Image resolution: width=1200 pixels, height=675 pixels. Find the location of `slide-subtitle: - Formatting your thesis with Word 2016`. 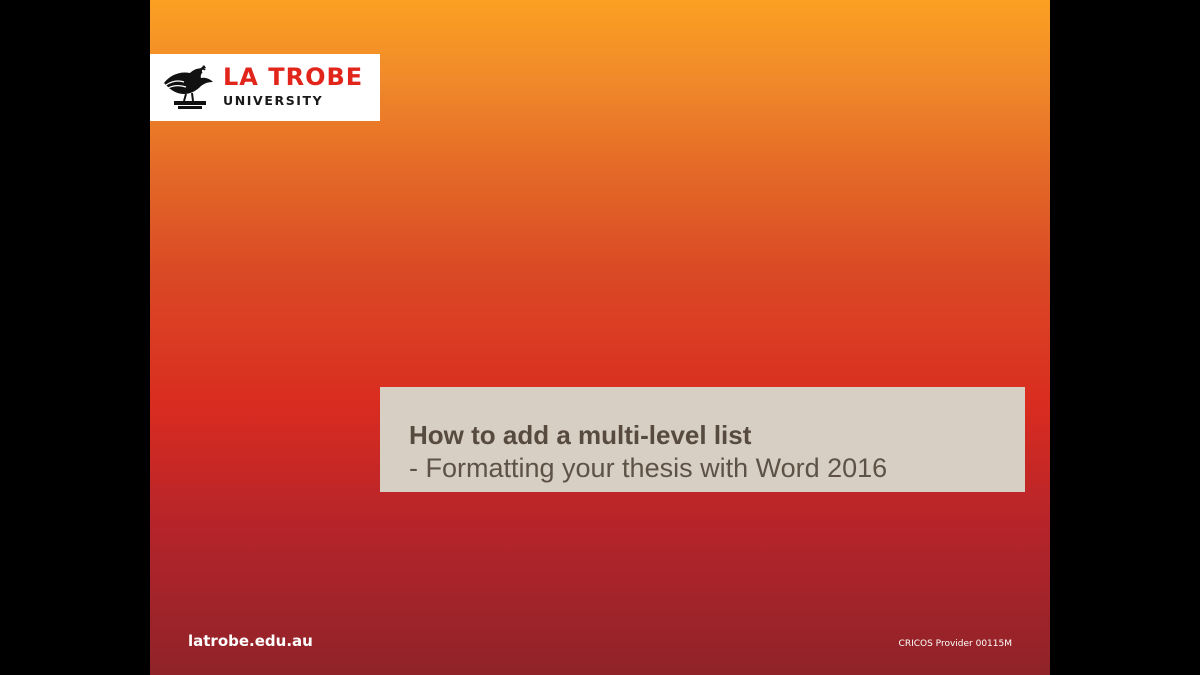

slide-subtitle: - Formatting your thesis with Word 2016 is located at coordinates (648, 468).